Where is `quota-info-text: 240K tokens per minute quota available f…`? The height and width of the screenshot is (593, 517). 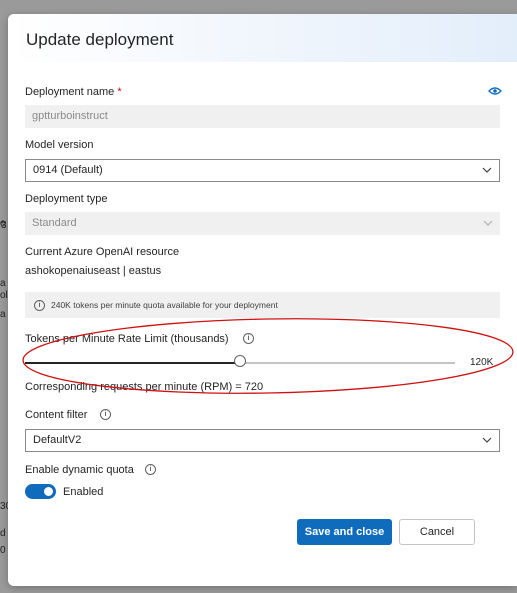
quota-info-text: 240K tokens per minute quota available f… is located at coordinates (164, 305).